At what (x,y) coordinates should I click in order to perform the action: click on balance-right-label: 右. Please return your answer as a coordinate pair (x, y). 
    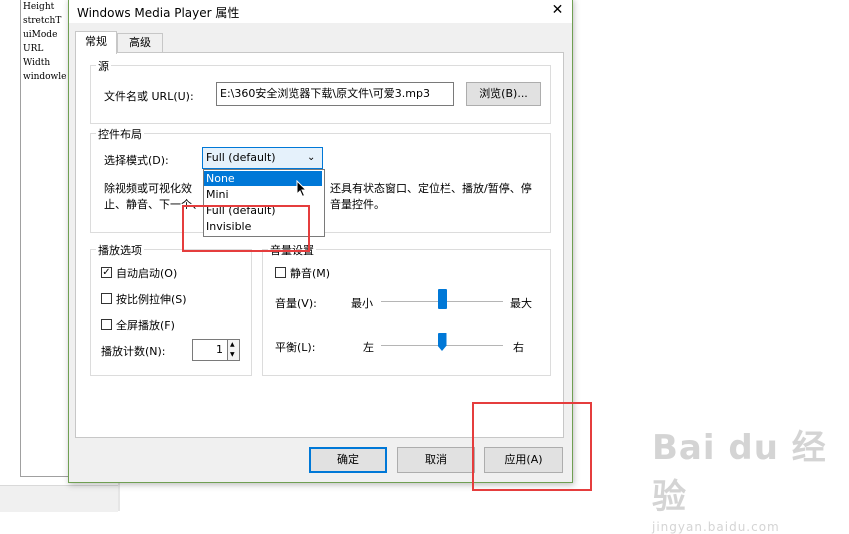
    Looking at the image, I should click on (518, 347).